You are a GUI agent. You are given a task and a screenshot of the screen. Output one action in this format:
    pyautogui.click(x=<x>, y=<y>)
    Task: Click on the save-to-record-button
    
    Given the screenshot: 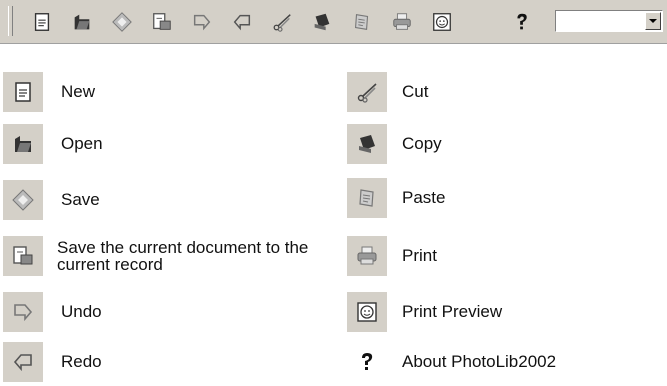 What is the action you would take?
    pyautogui.click(x=162, y=22)
    